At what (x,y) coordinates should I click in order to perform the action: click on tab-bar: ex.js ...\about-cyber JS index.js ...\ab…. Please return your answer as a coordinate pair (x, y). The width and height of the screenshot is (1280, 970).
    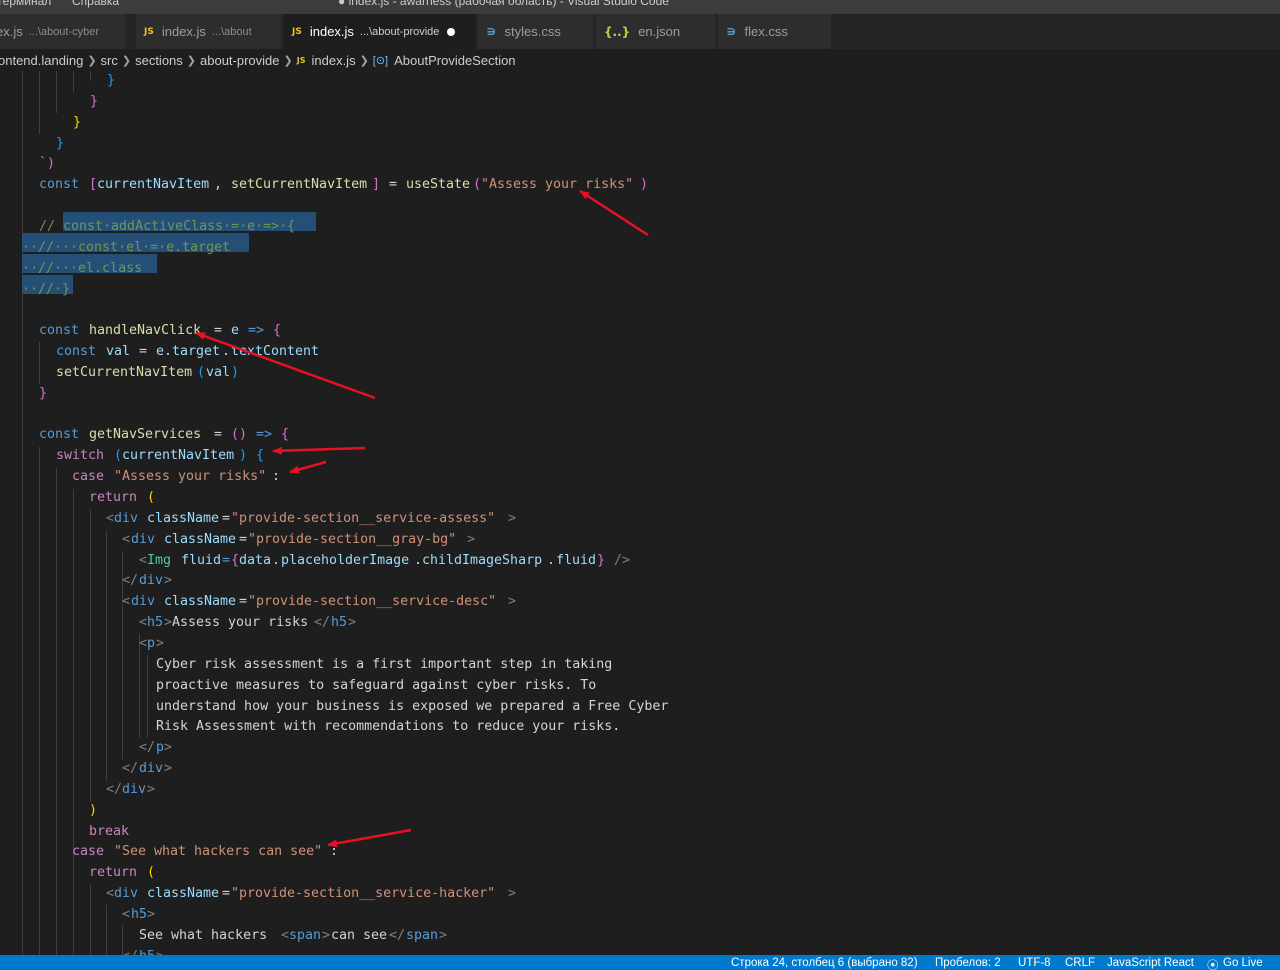
    Looking at the image, I should click on (640, 31).